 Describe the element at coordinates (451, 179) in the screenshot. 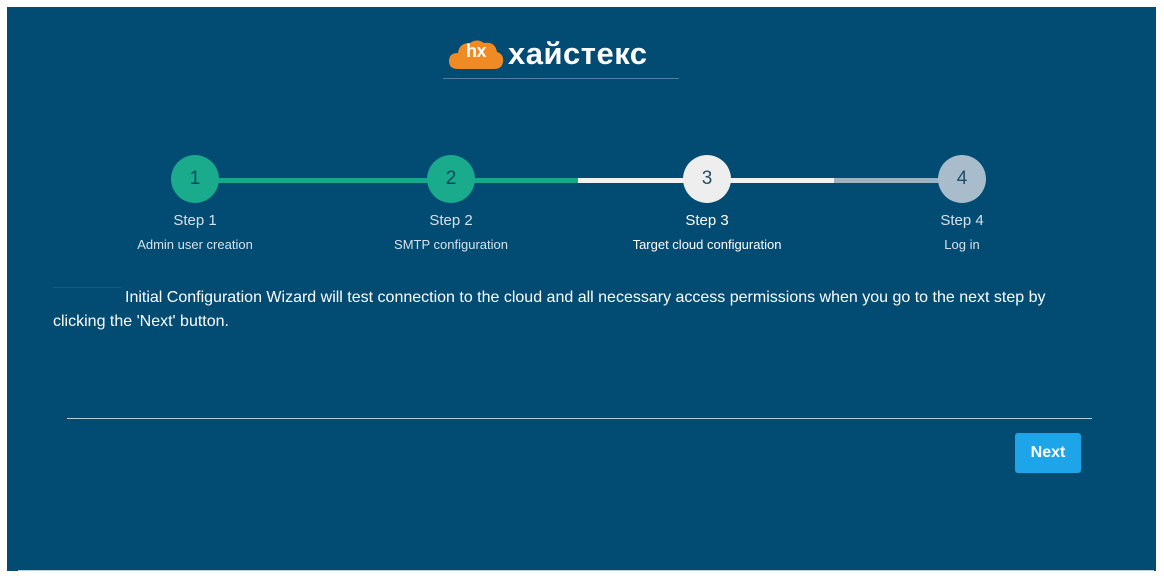

I see `step-circle: 2` at that location.